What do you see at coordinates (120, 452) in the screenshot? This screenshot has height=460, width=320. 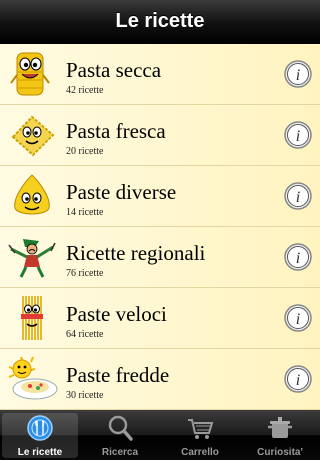 I see `tab-label: Ricerca` at bounding box center [120, 452].